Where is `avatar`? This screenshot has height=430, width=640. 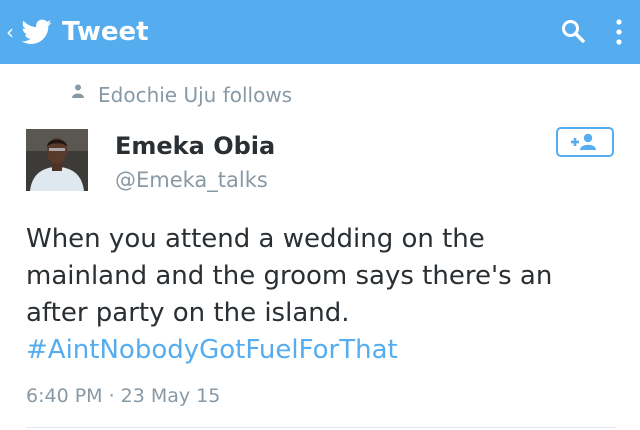
avatar is located at coordinates (57, 160).